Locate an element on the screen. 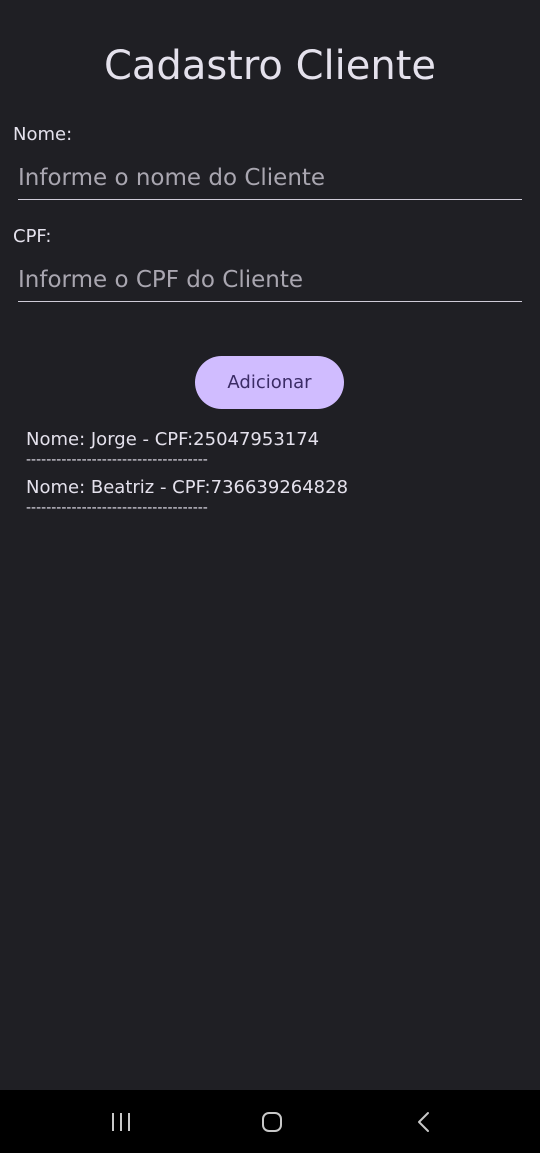 The height and width of the screenshot is (1153, 540). navigation-bar is located at coordinates (270, 1121).